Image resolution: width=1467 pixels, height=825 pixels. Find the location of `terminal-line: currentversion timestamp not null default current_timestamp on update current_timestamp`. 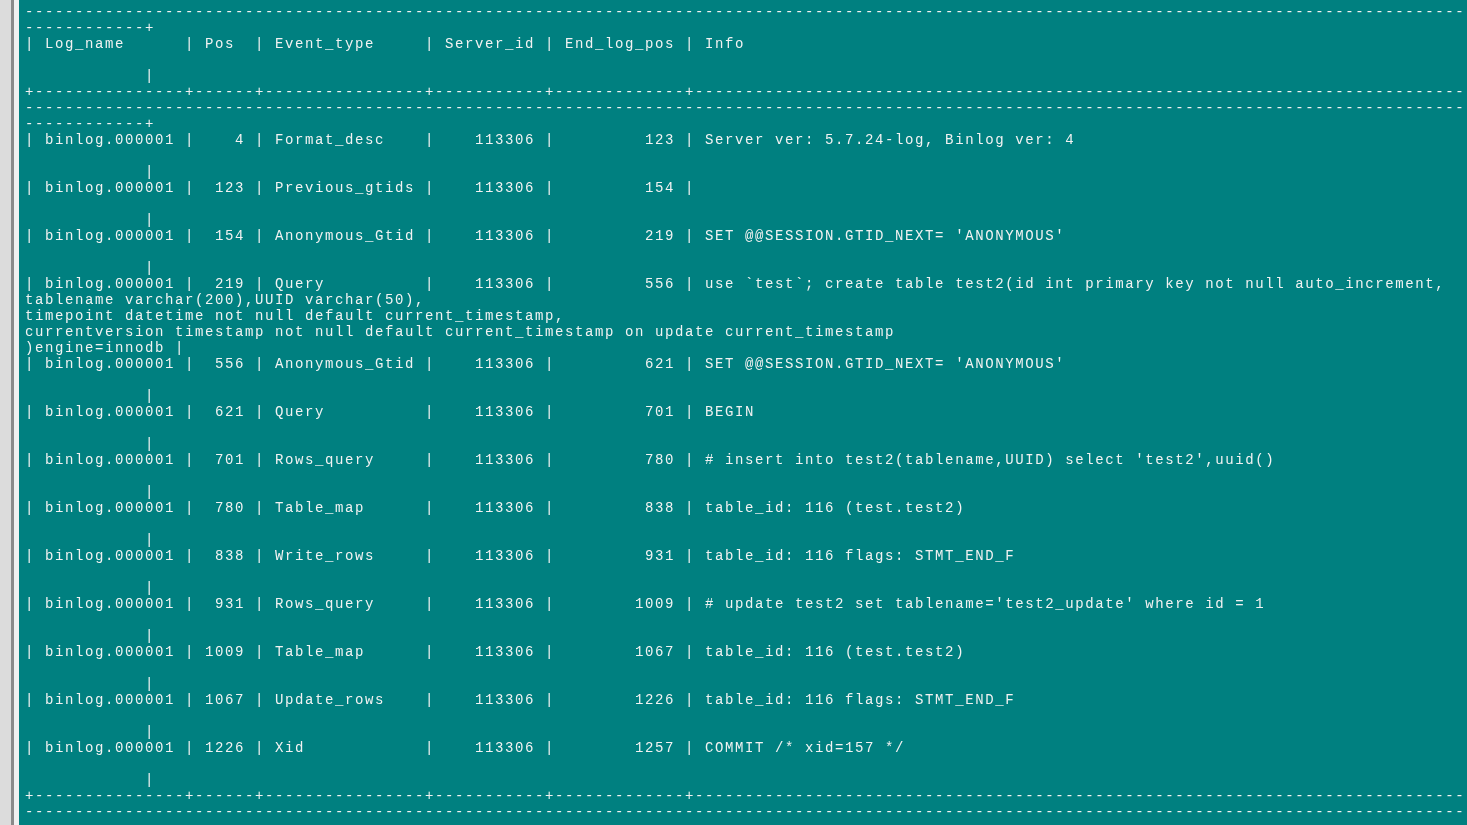

terminal-line: currentversion timestamp not null default current_timestamp on update current_timestamp is located at coordinates (460, 332).